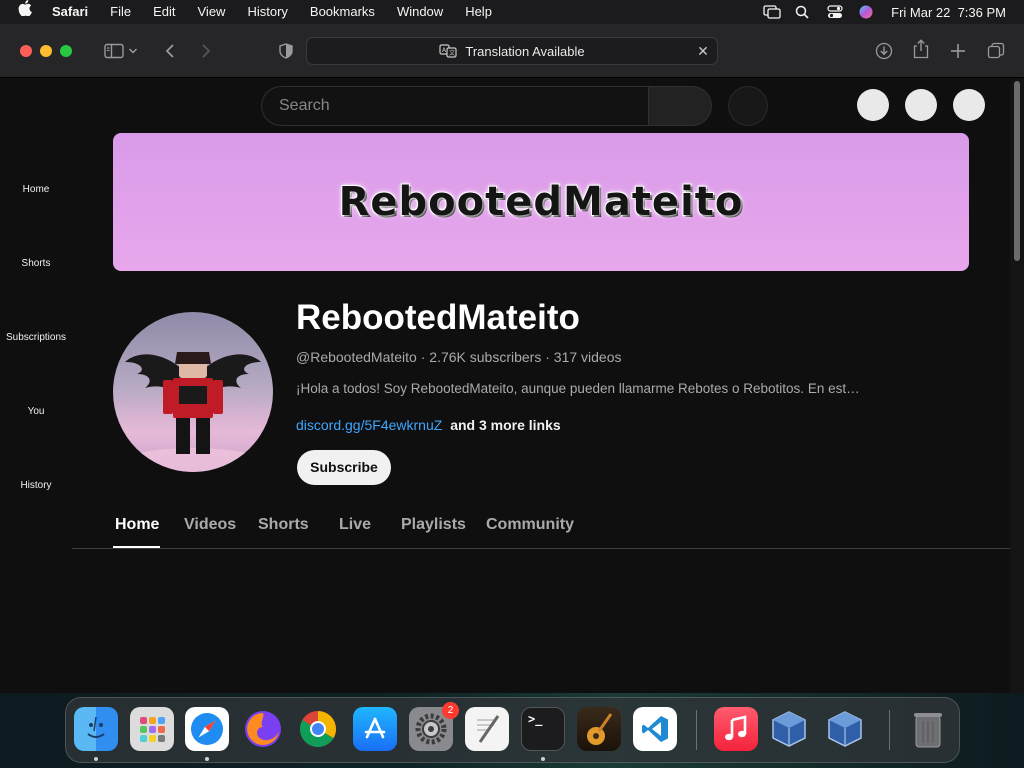 The height and width of the screenshot is (768, 1024). I want to click on sidebar-item-shorts: Shorts, so click(36, 263).